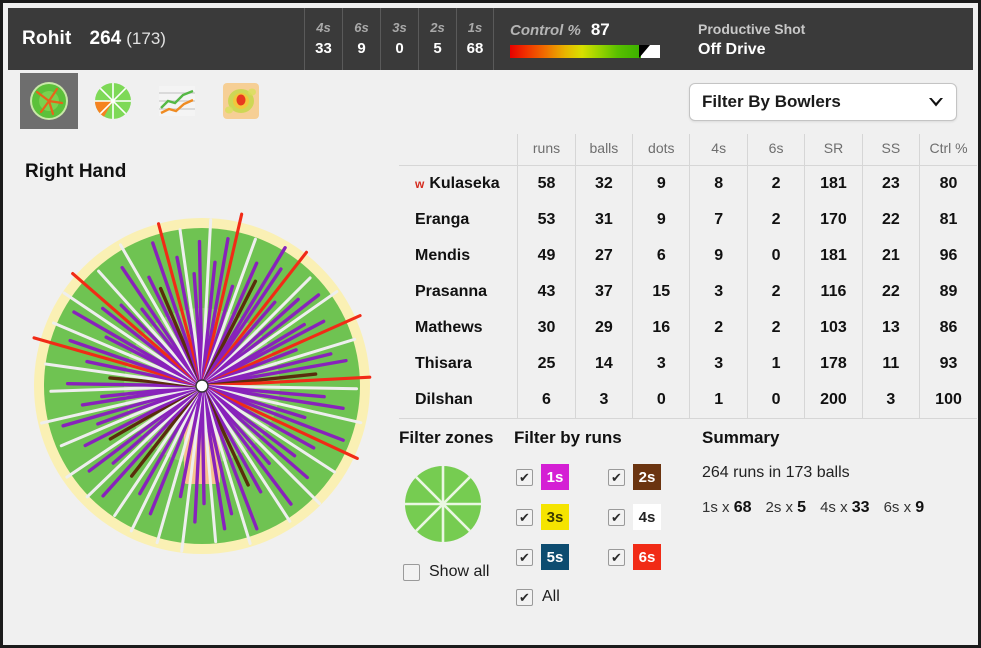 The width and height of the screenshot is (981, 648). What do you see at coordinates (616, 557) in the screenshot?
I see `checkbox-6s` at bounding box center [616, 557].